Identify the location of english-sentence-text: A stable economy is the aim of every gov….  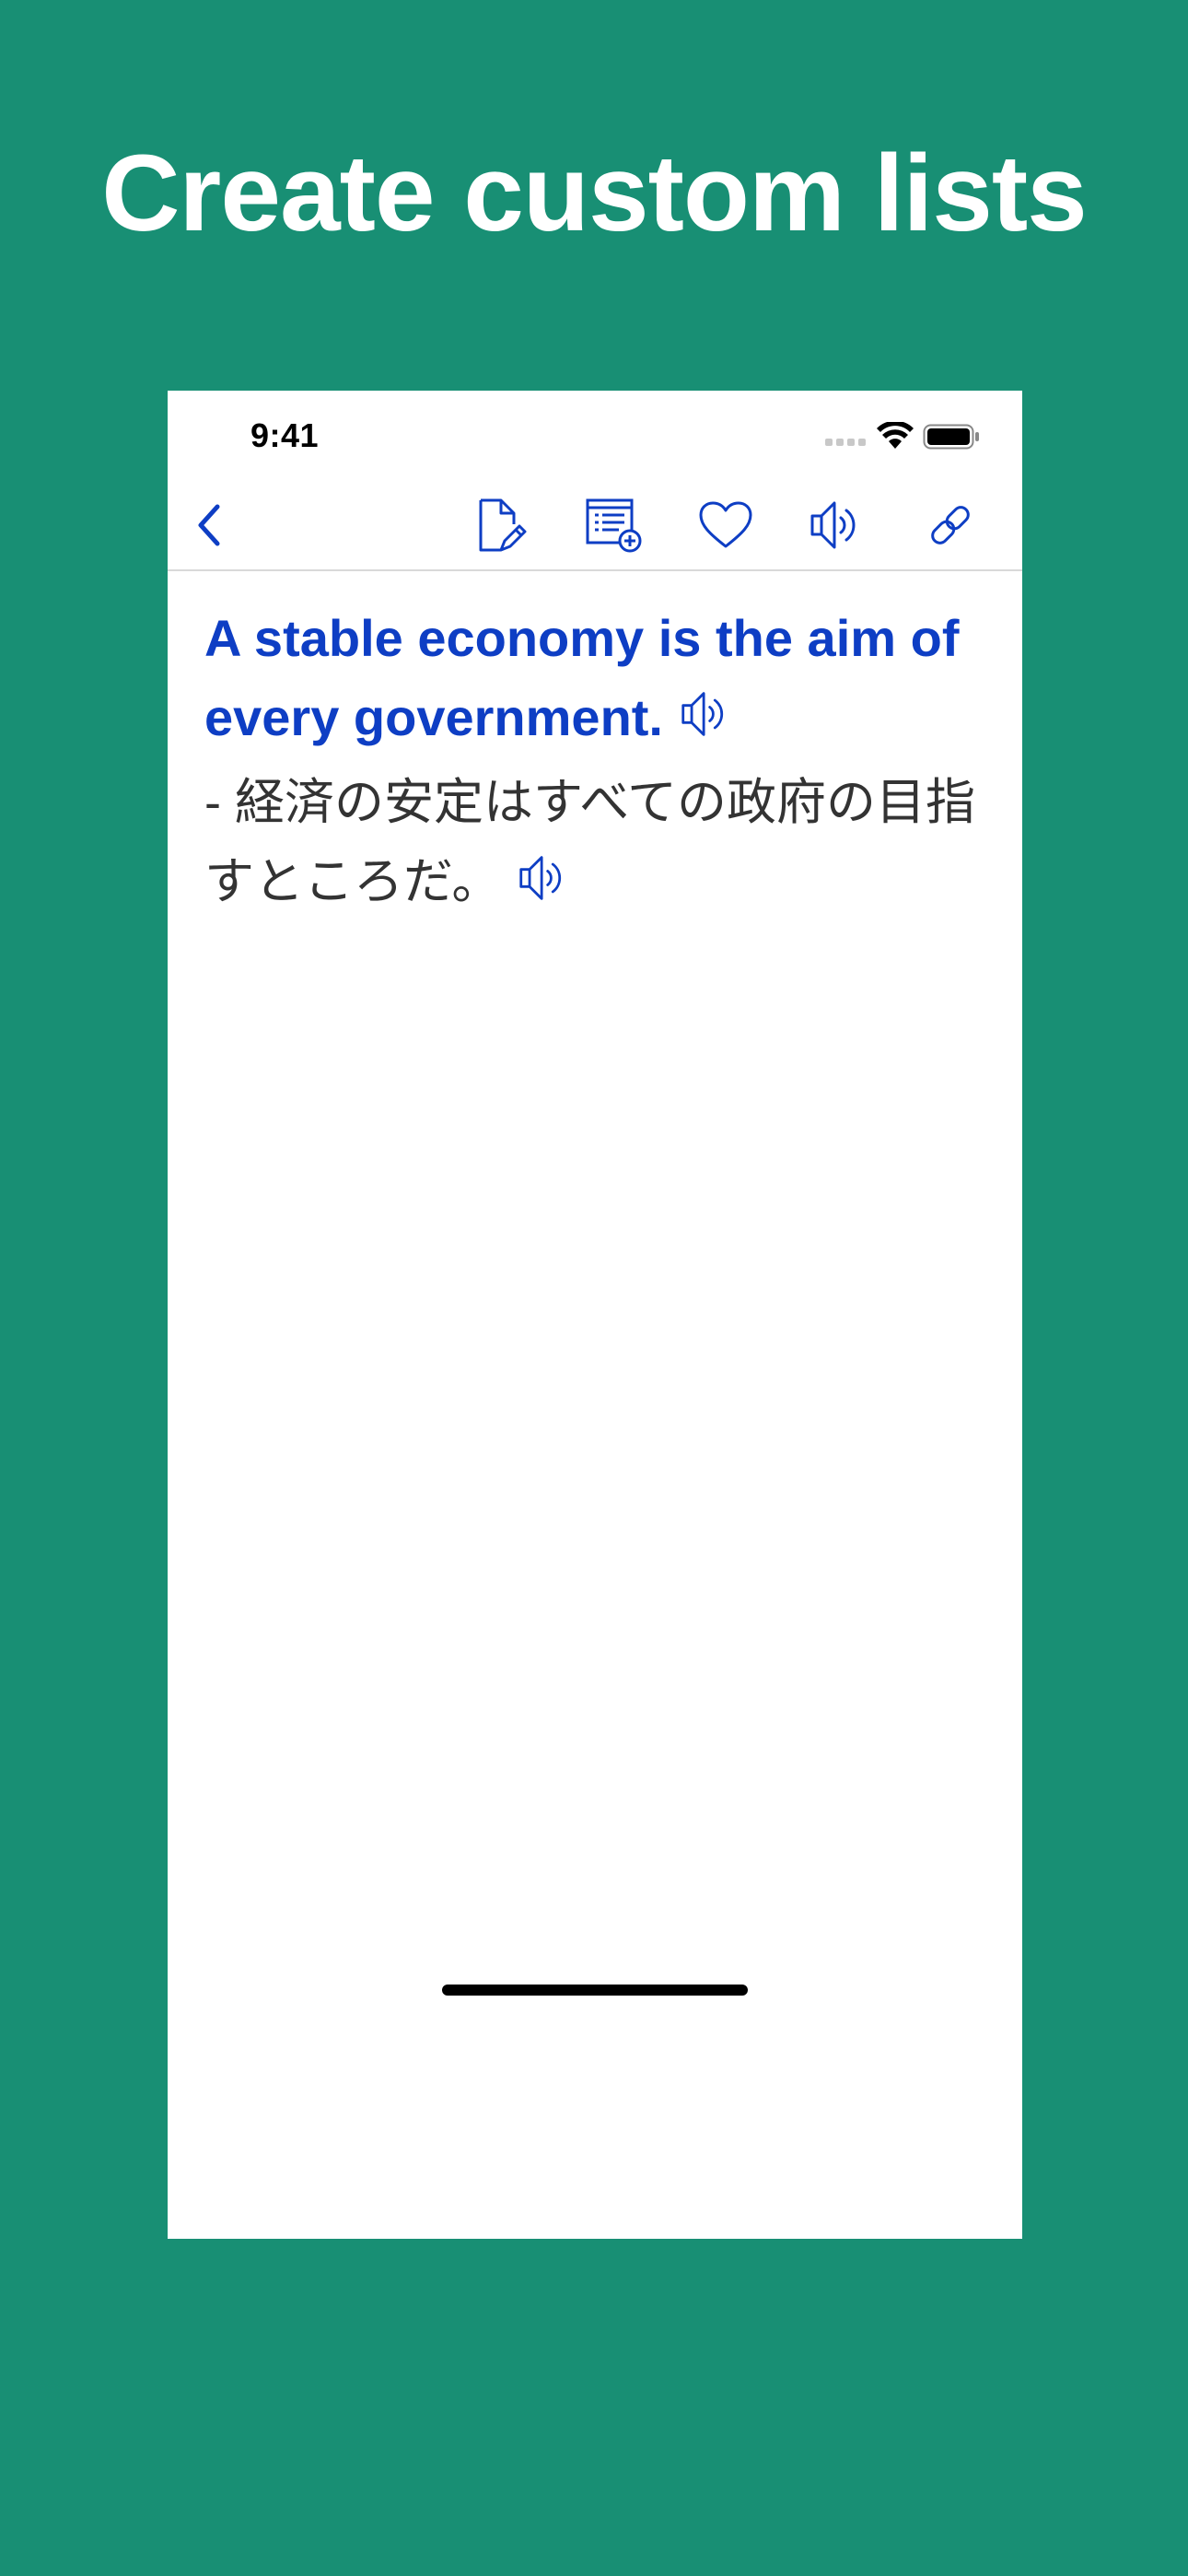
(582, 677).